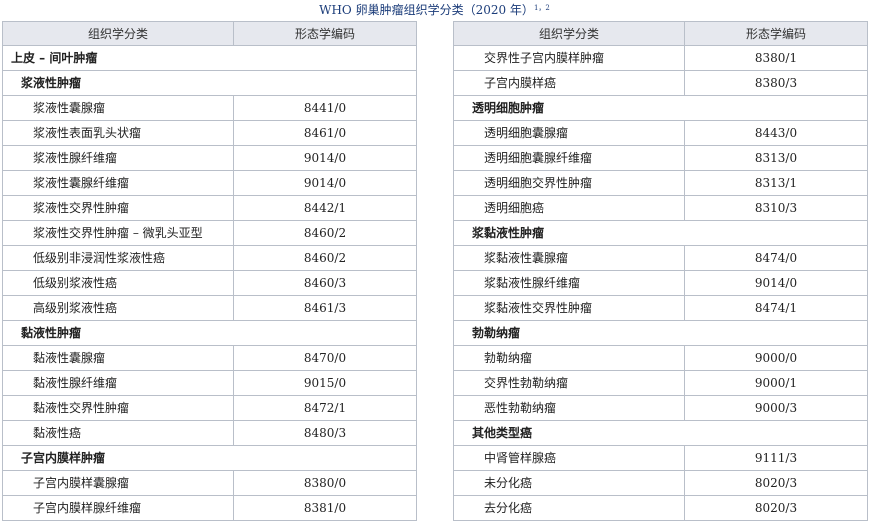 The width and height of the screenshot is (869, 525). I want to click on morphology-code: 8472/1, so click(325, 408).